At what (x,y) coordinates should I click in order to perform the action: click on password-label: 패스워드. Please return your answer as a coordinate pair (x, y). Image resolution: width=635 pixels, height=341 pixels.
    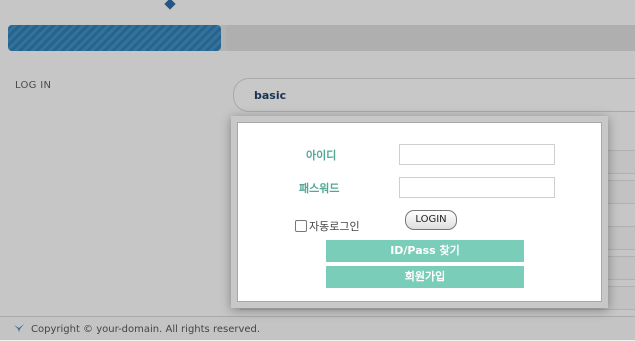
    Looking at the image, I should click on (319, 188).